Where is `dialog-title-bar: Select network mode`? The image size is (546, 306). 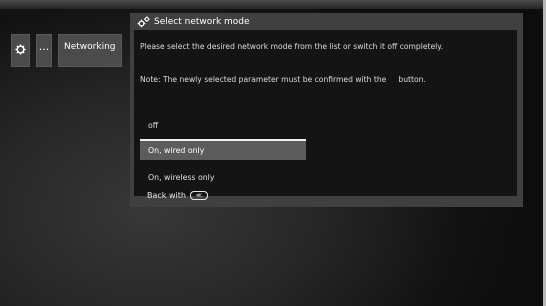
dialog-title-bar: Select network mode is located at coordinates (193, 21).